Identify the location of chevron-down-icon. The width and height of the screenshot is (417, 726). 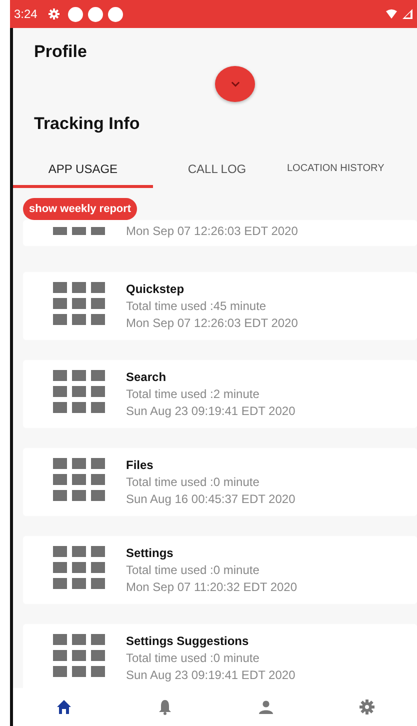
(235, 84).